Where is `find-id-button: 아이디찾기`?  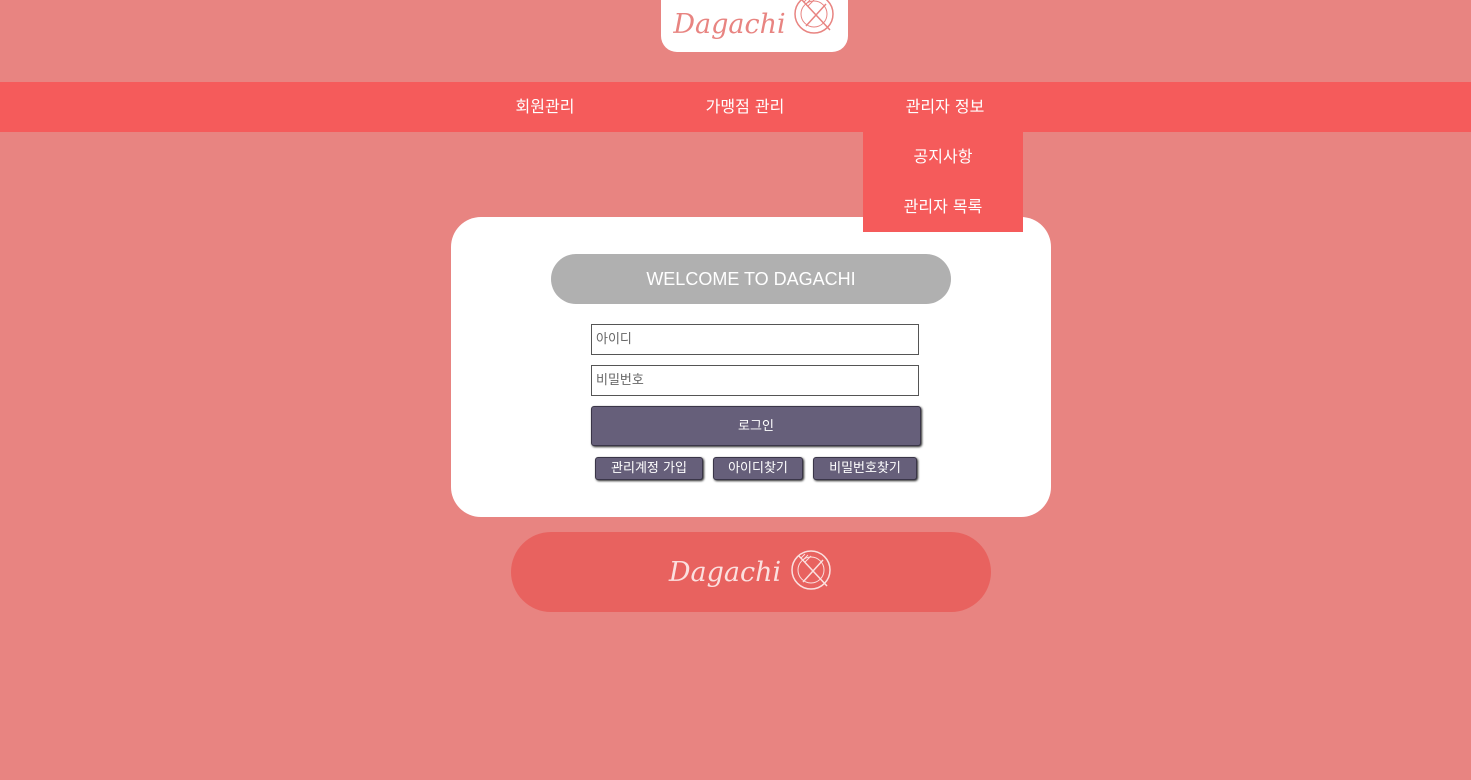 find-id-button: 아이디찾기 is located at coordinates (758, 468).